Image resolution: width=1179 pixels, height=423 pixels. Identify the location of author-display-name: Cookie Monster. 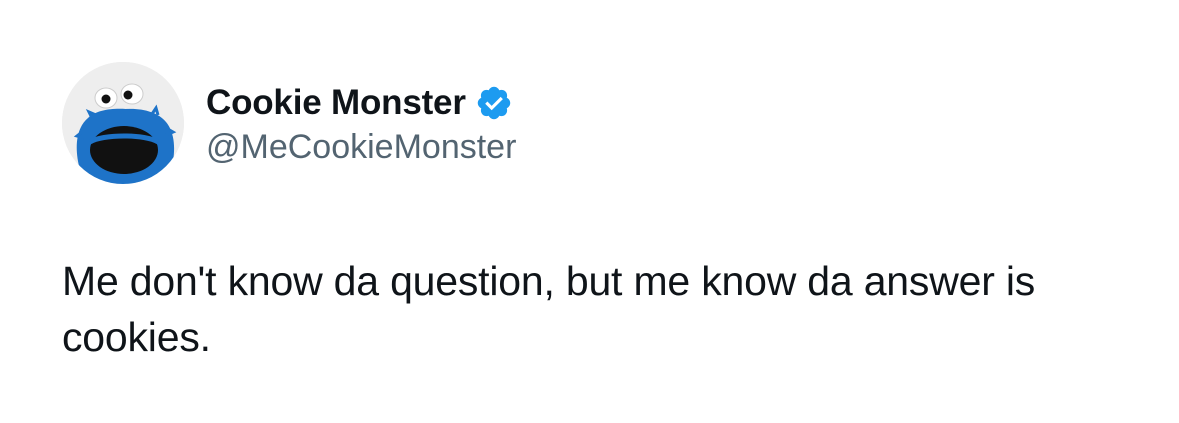
(336, 103).